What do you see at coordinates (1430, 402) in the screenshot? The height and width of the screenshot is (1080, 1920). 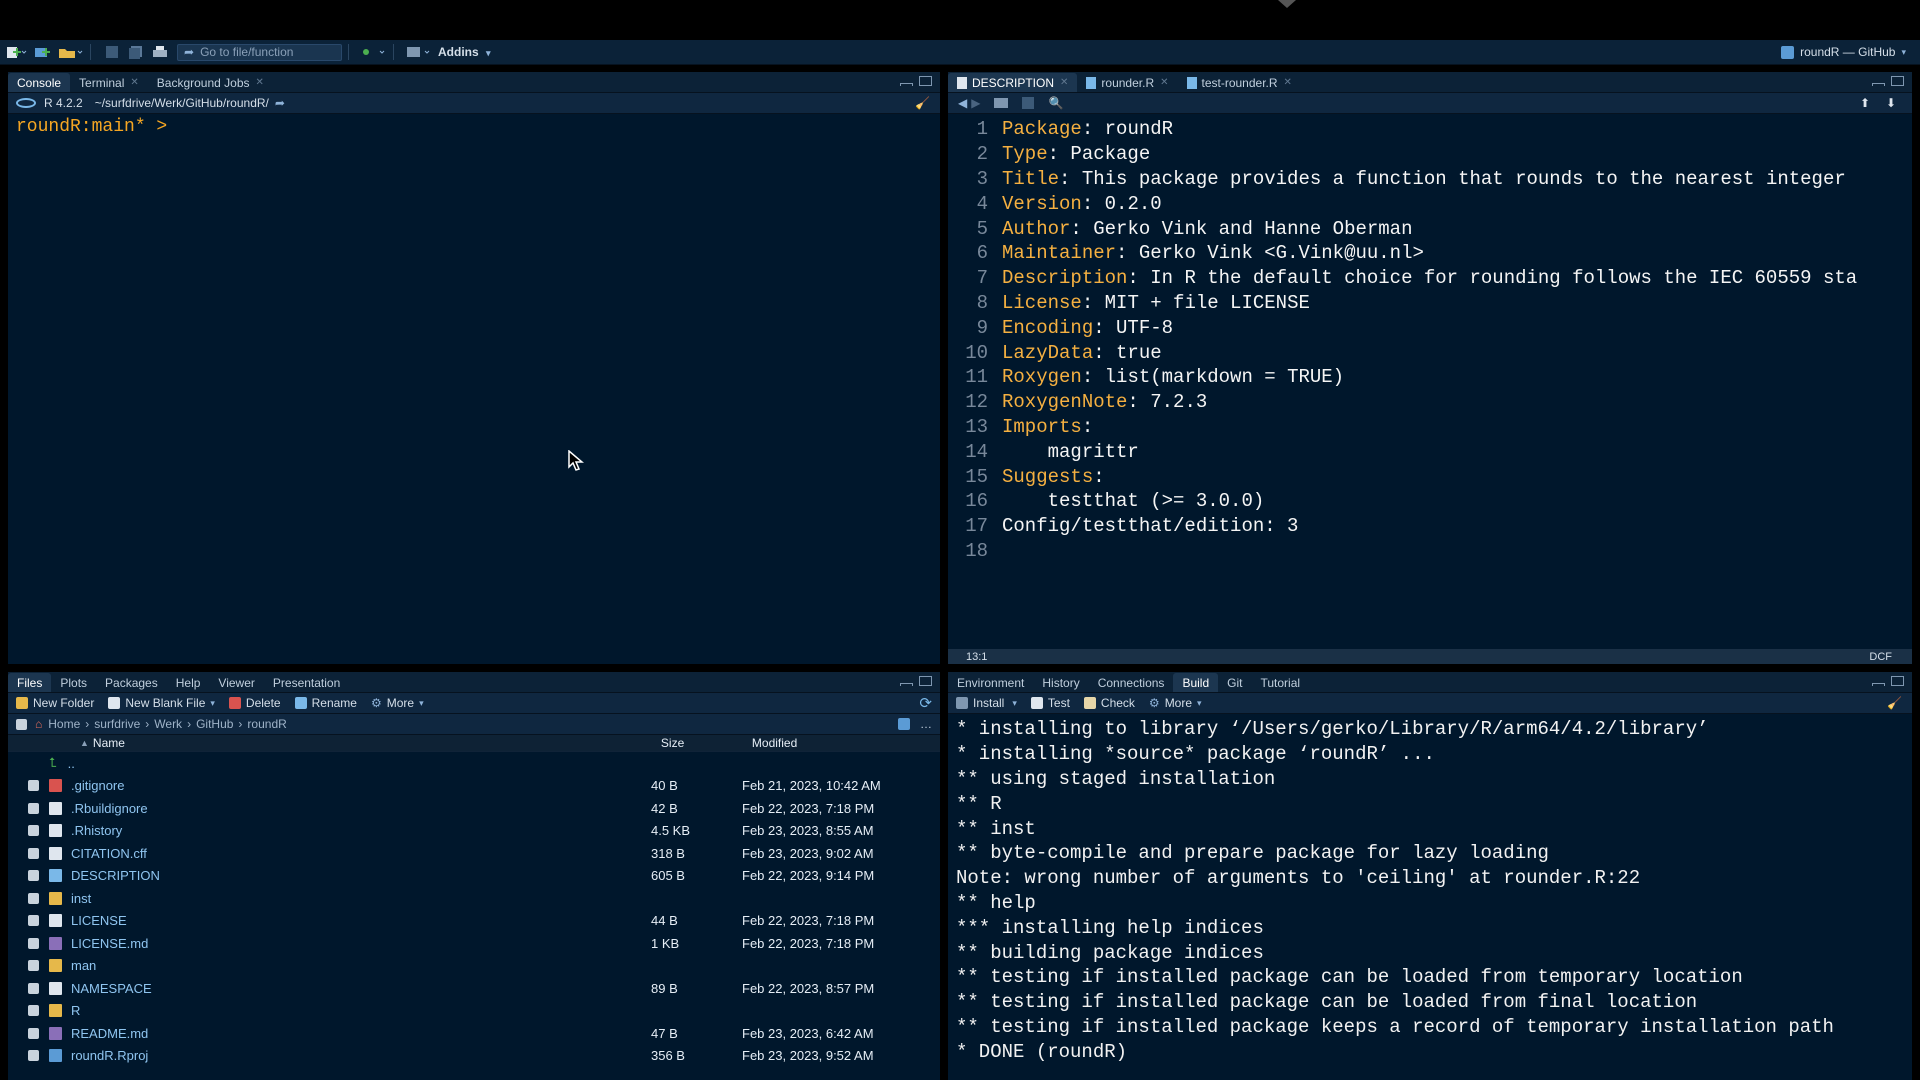 I see `editor-line: 12 RoxygenNote: 7.2.3` at bounding box center [1430, 402].